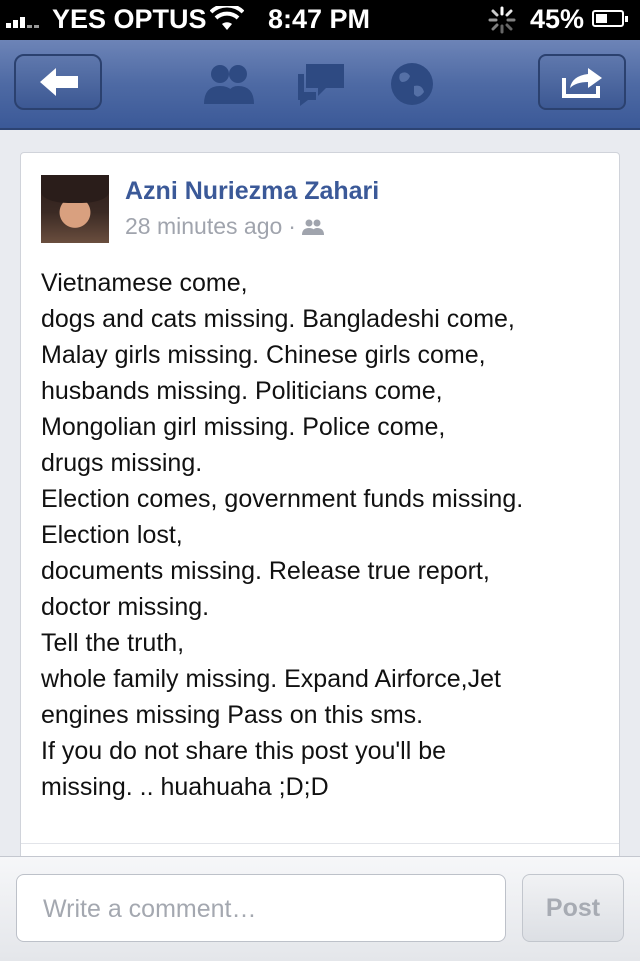  What do you see at coordinates (125, 607) in the screenshot?
I see `post-line: doctor missing.` at bounding box center [125, 607].